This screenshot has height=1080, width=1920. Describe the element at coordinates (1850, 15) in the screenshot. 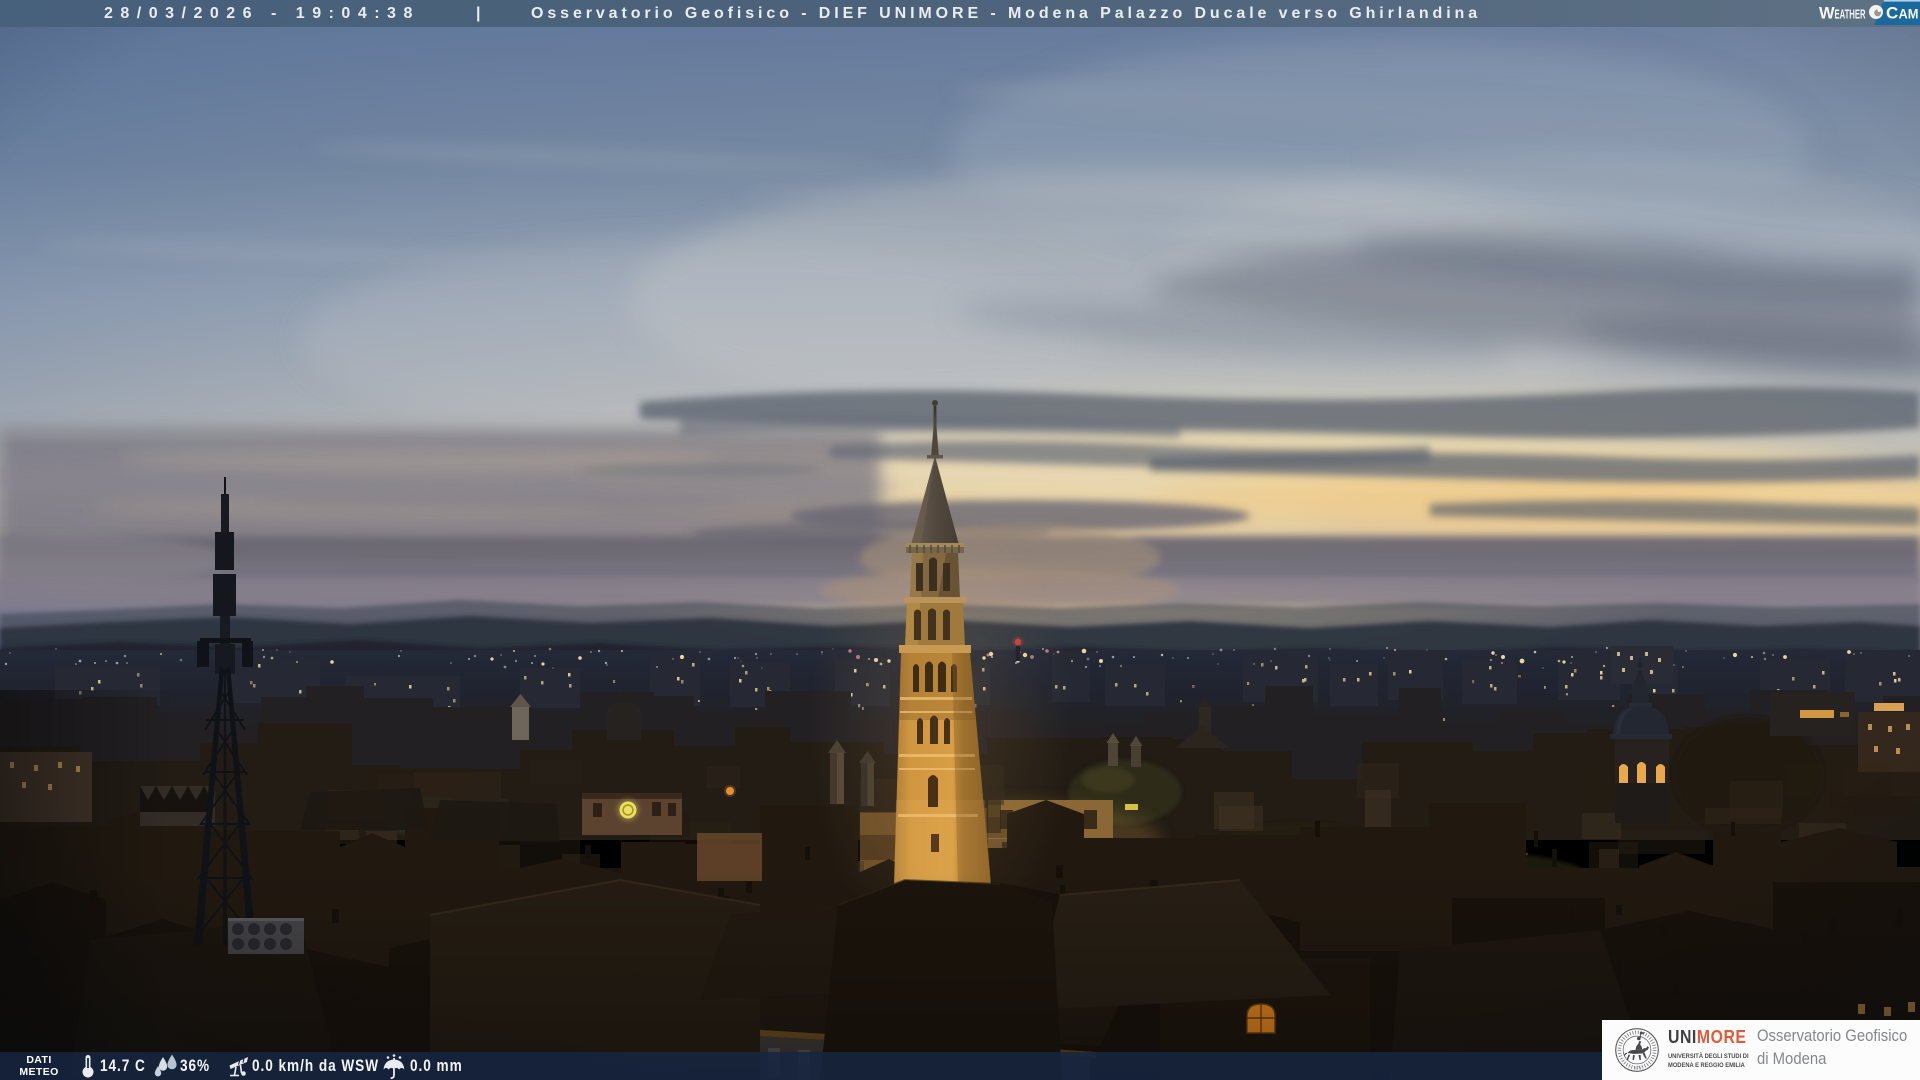

I see `svg-text: EATHER` at that location.